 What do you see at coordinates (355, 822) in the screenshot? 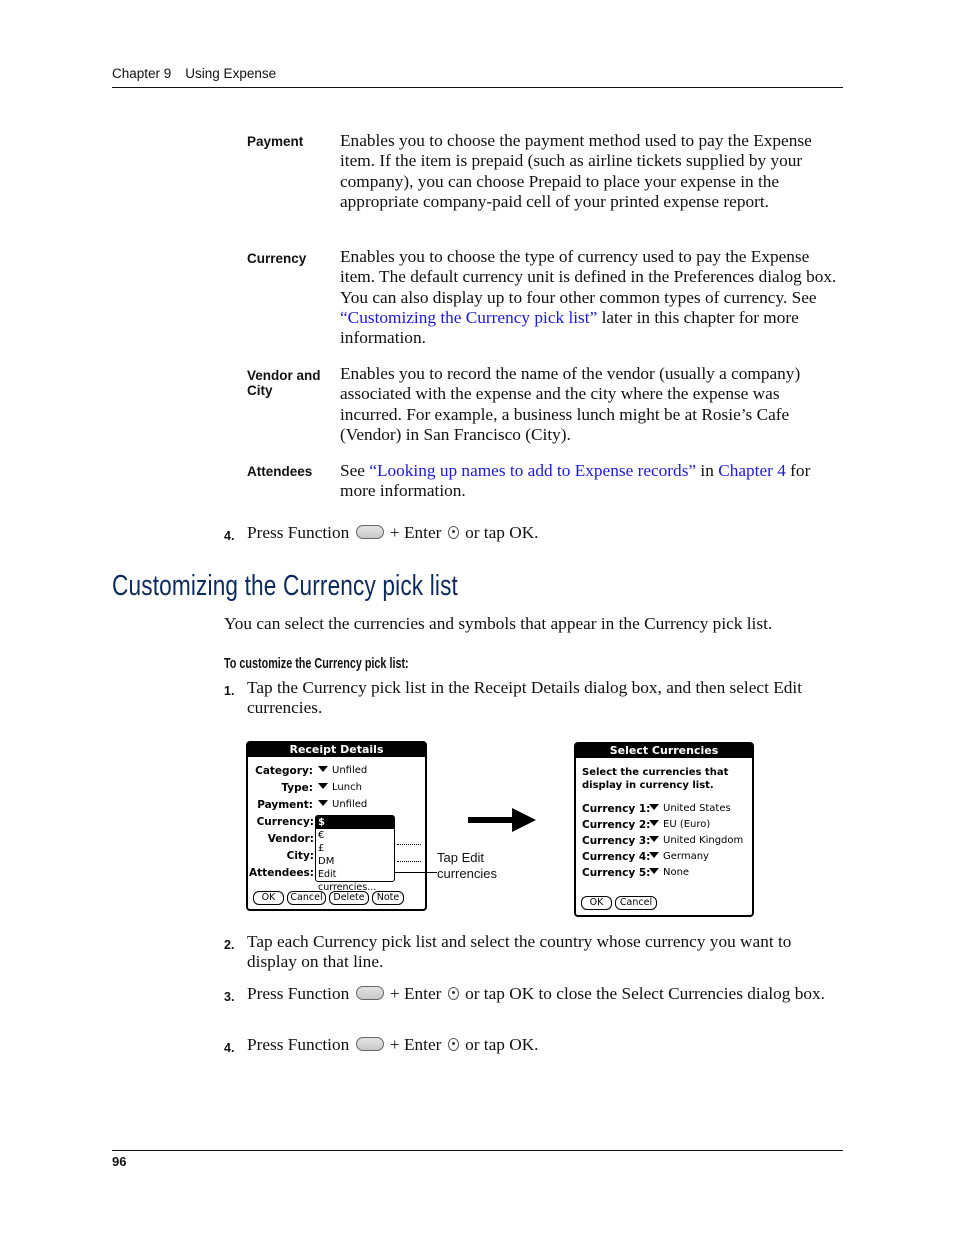
I see `currency-option: $` at bounding box center [355, 822].